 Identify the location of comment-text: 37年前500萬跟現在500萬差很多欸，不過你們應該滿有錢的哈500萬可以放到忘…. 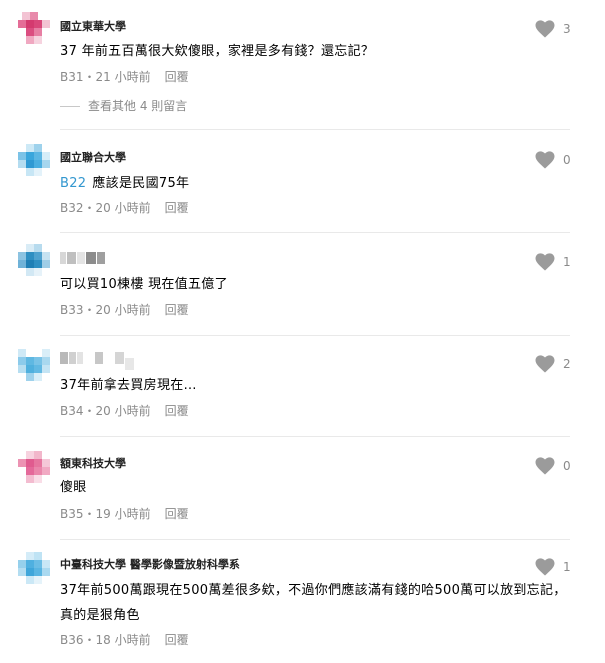
(313, 603).